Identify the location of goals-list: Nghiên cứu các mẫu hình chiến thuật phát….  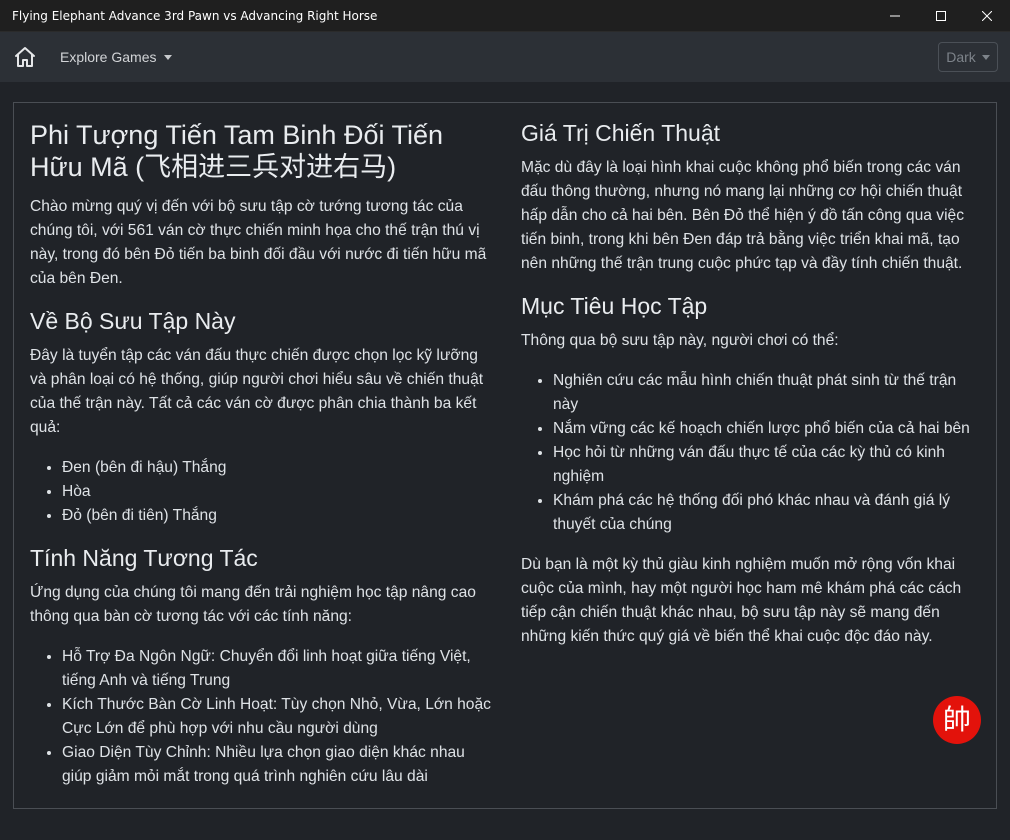
(767, 453).